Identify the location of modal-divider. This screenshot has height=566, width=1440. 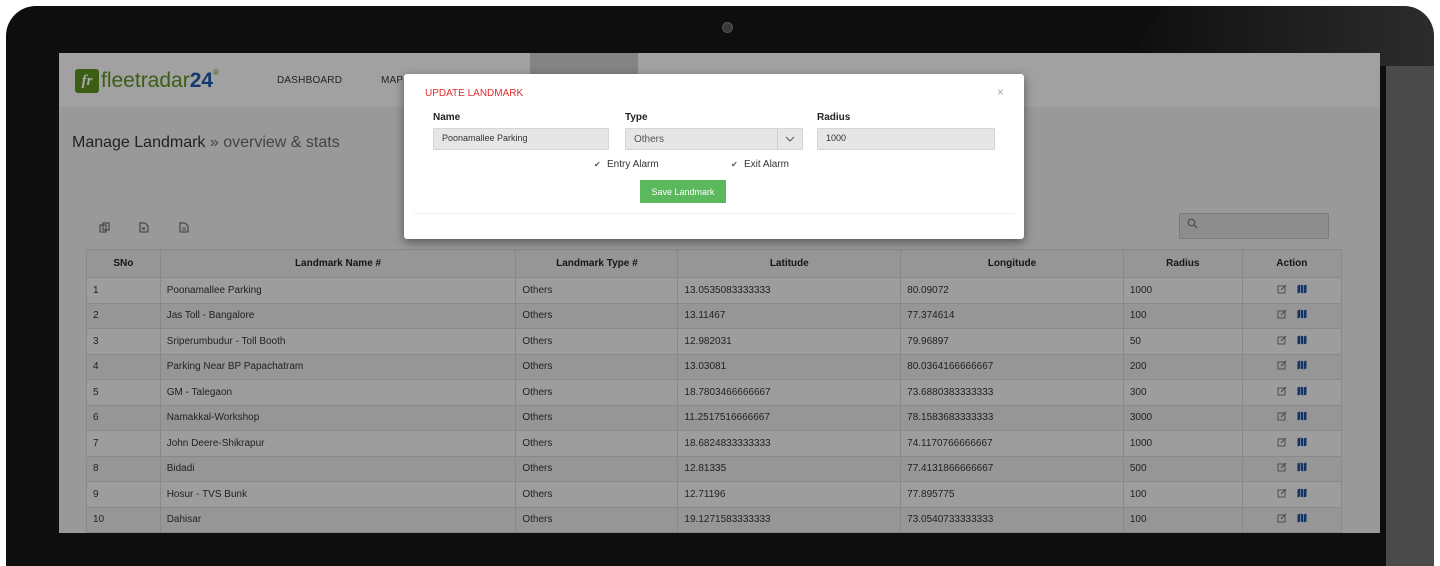
(714, 213).